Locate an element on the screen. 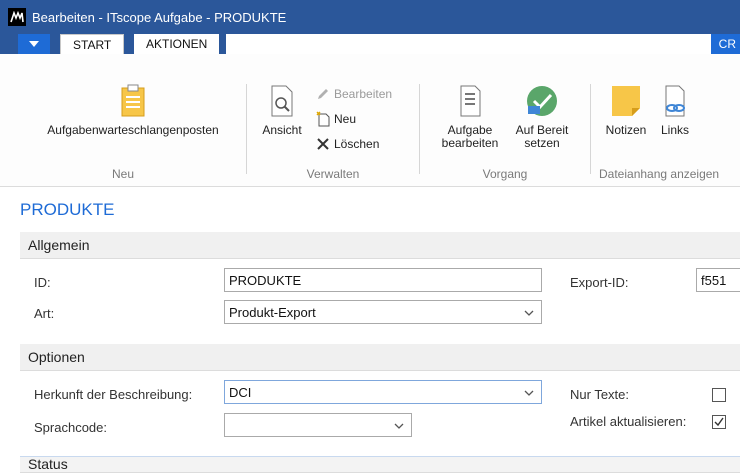 The height and width of the screenshot is (473, 740). auf-bereit-setzen-label-1: Auf Bereit is located at coordinates (542, 130).